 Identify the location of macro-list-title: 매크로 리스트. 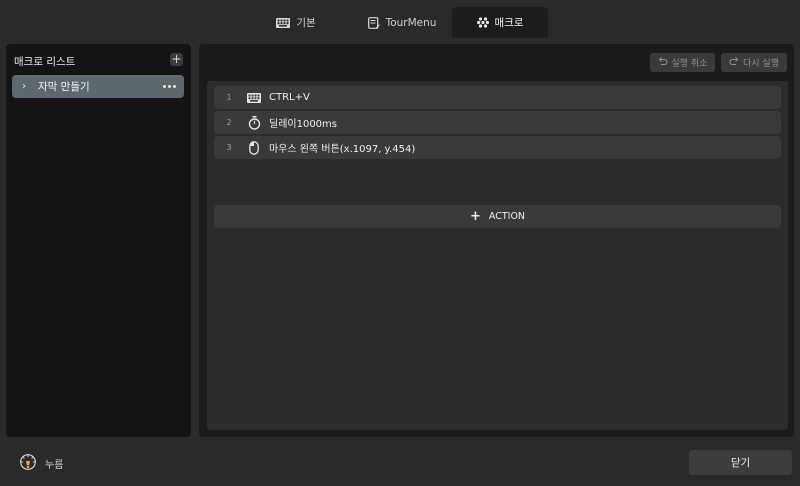
(45, 62).